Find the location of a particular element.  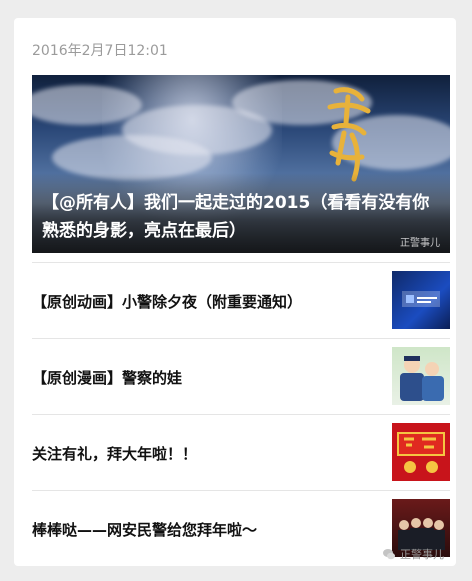

watermark: 正警事儿 is located at coordinates (413, 554).